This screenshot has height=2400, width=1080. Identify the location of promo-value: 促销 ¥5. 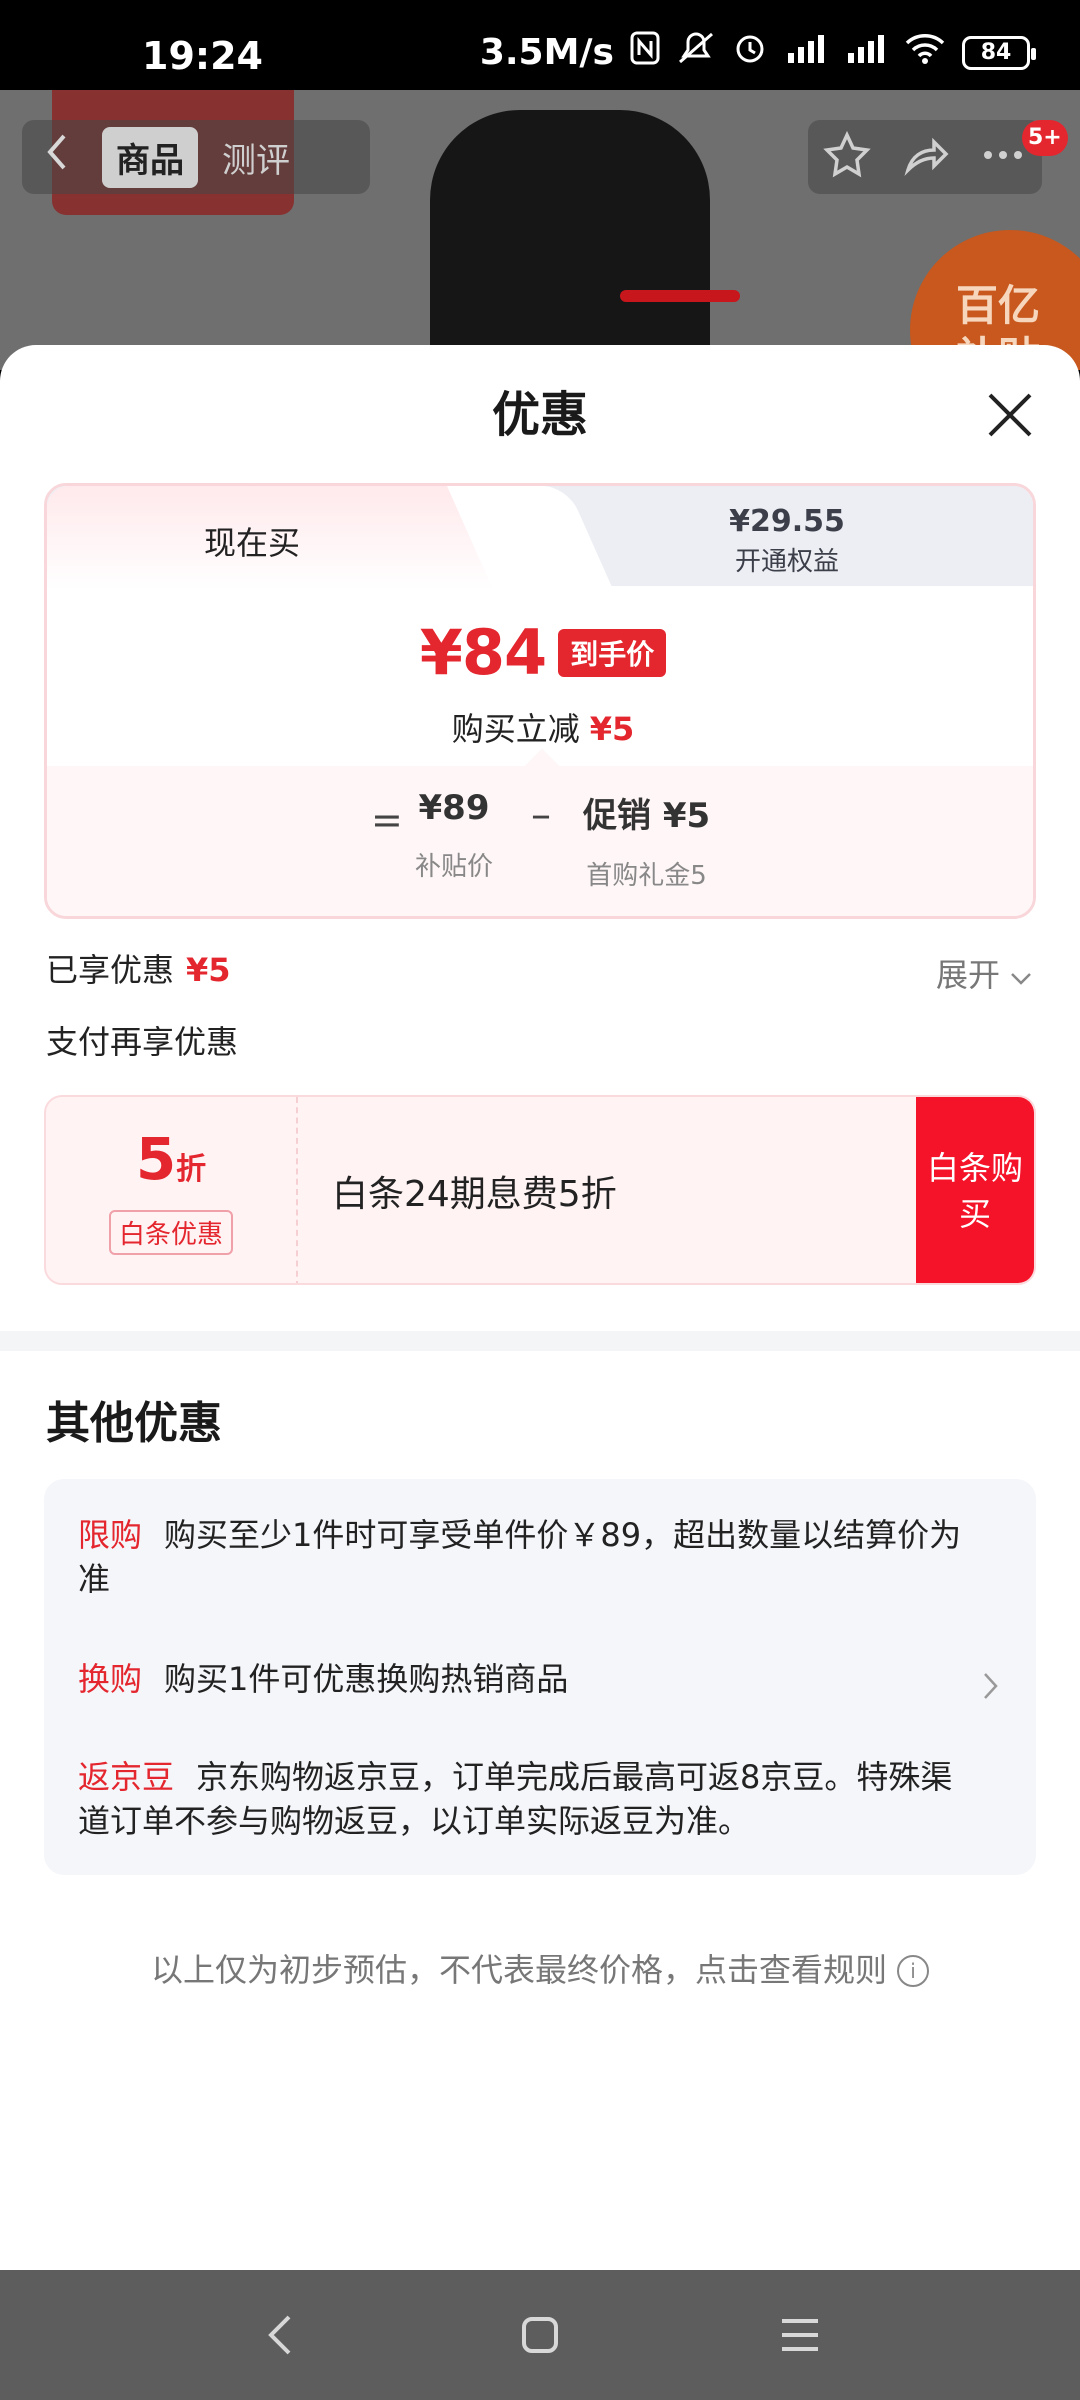
(647, 816).